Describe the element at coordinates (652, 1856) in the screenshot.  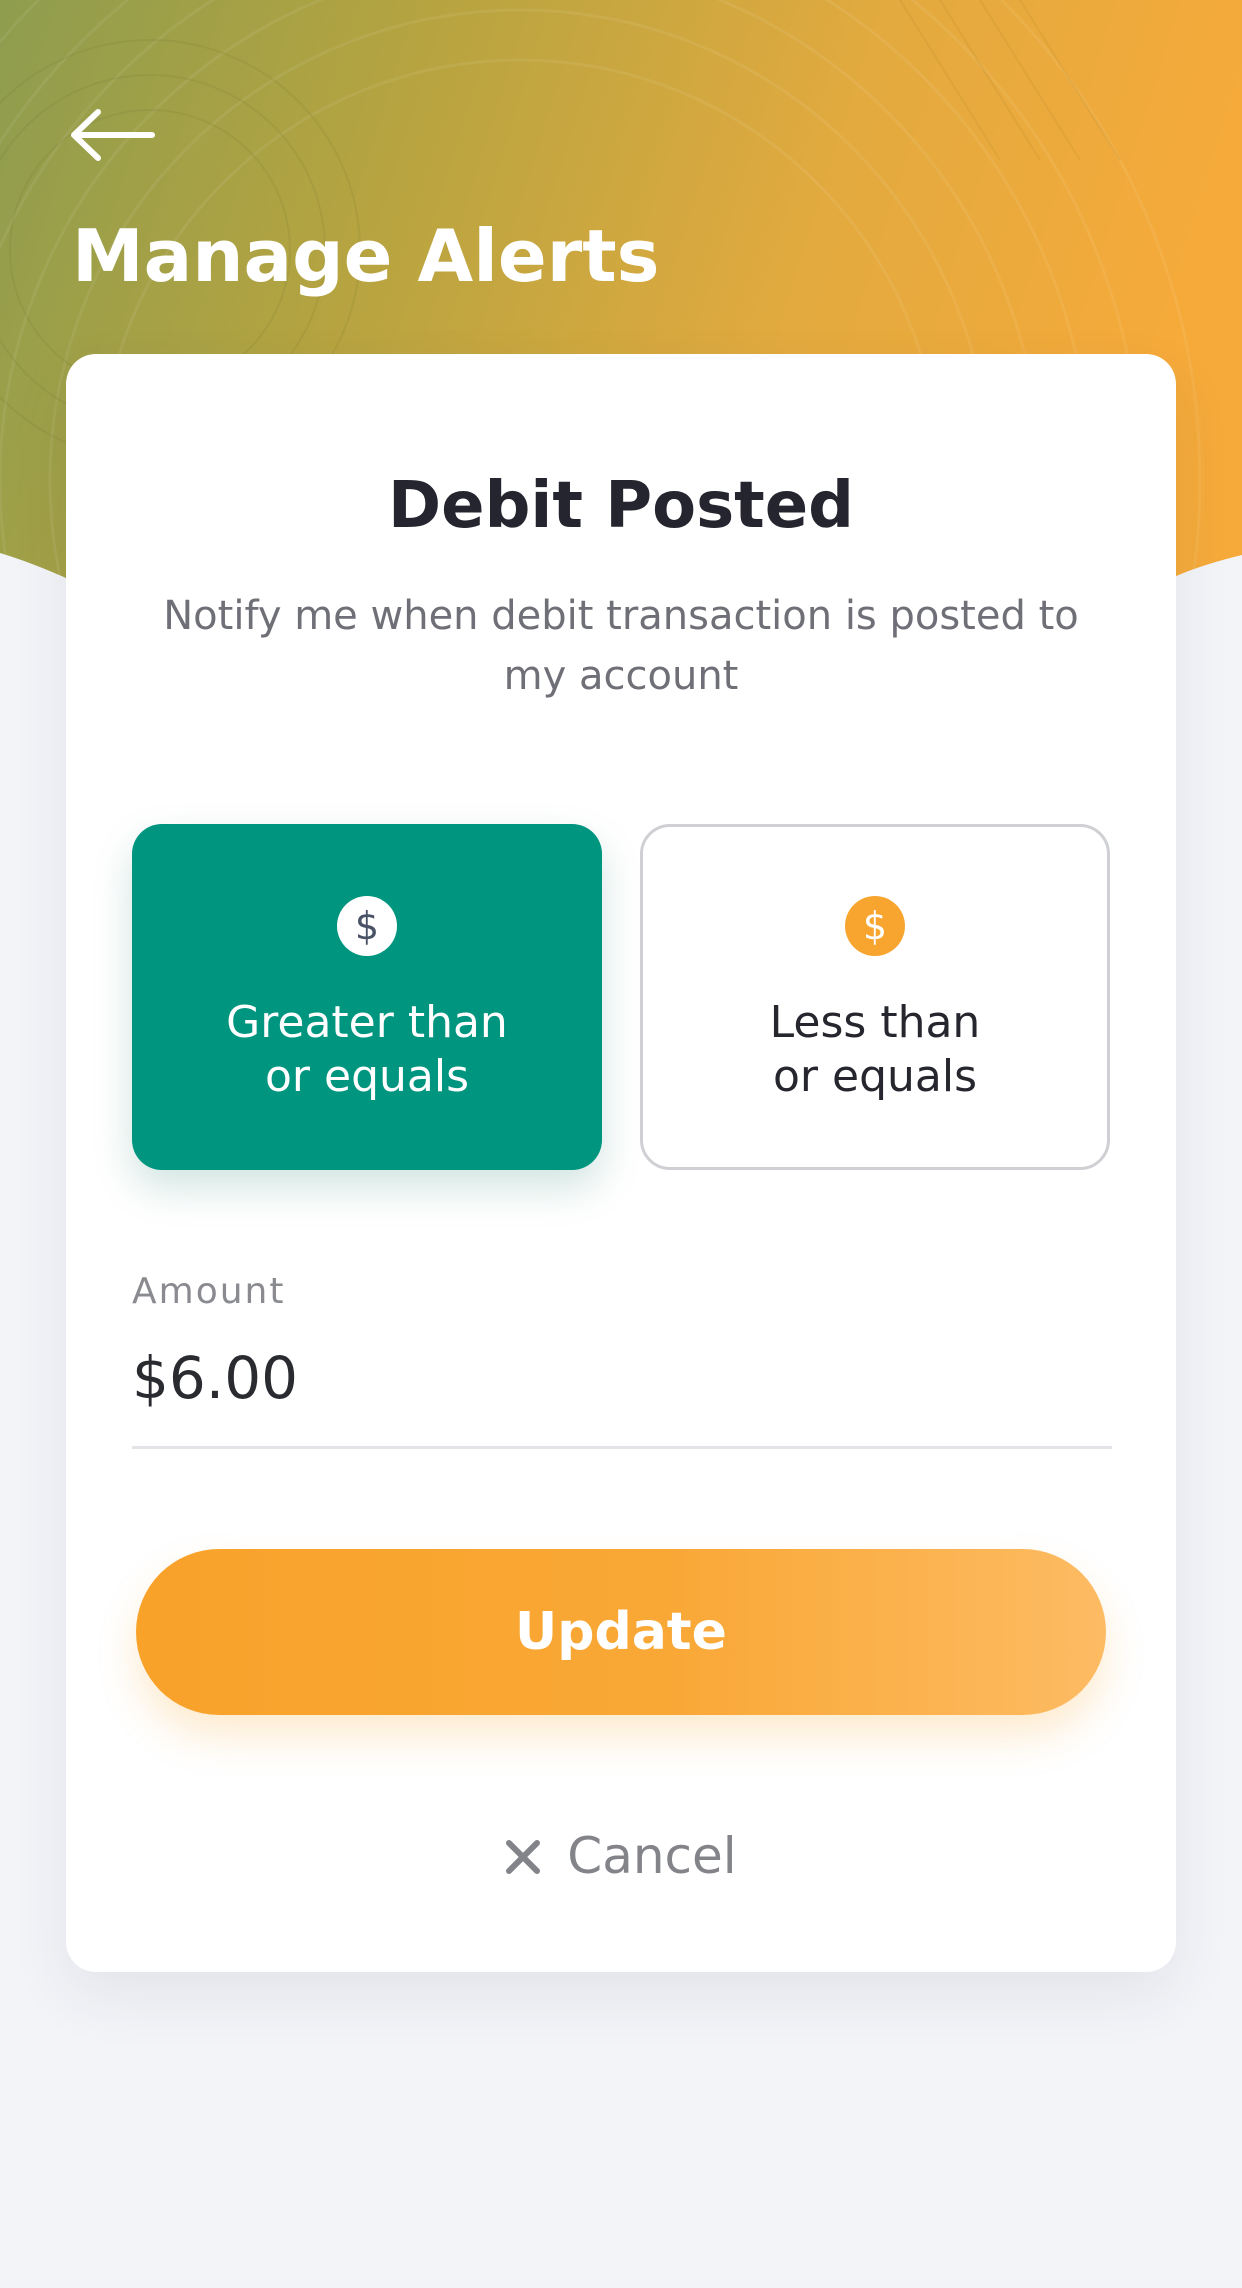
I see `cancel-label: Cancel` at that location.